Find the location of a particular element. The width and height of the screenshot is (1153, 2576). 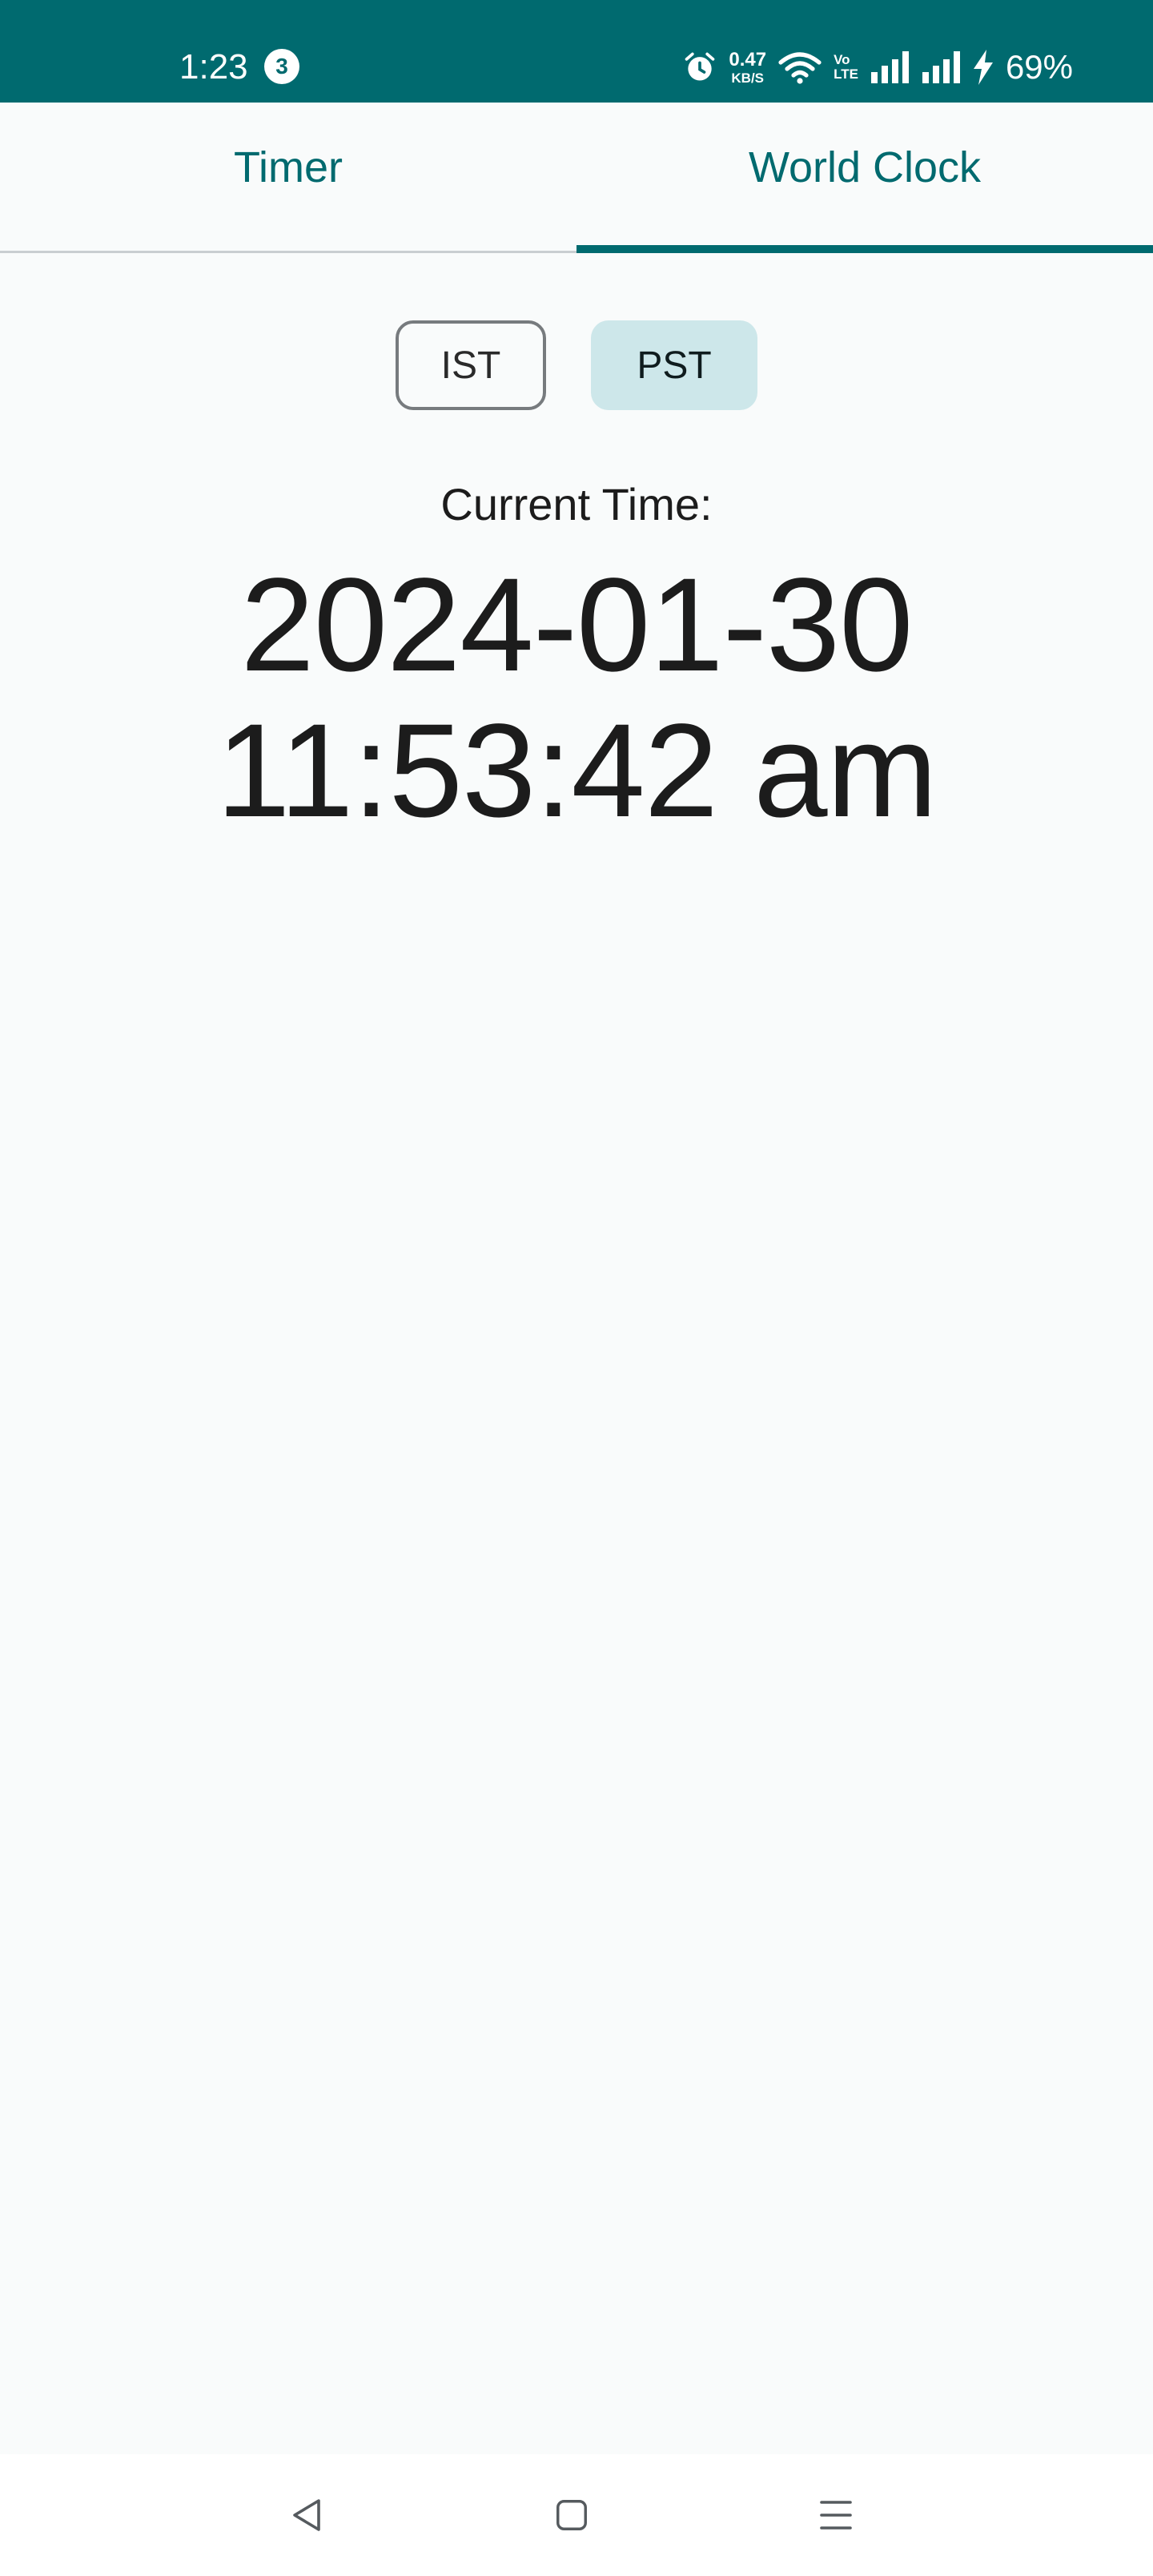

wifi-icon is located at coordinates (800, 68).